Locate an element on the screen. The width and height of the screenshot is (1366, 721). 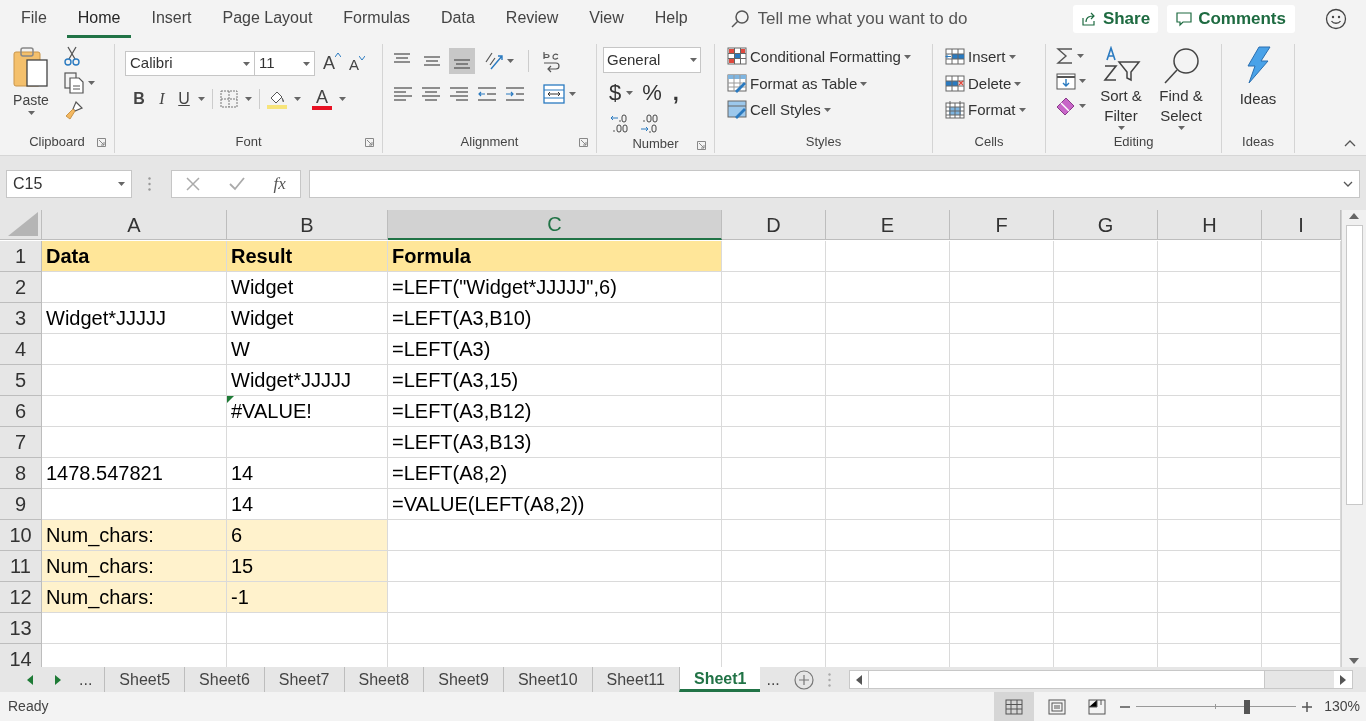
align-right-icon is located at coordinates (459, 94).